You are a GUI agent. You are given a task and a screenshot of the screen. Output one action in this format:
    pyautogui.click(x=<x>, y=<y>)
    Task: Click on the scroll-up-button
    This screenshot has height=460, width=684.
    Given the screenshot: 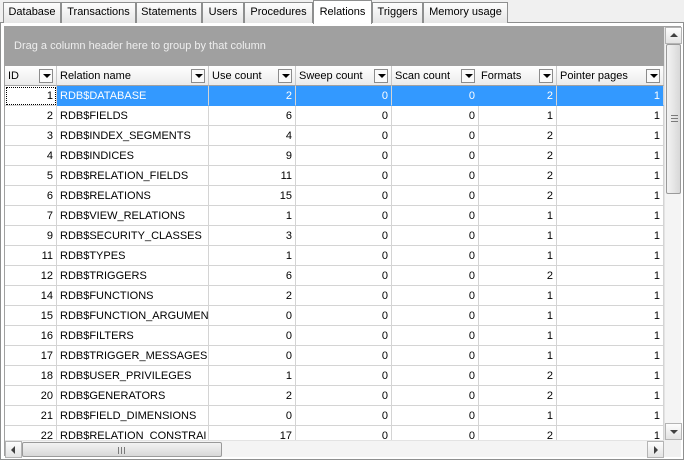 What is the action you would take?
    pyautogui.click(x=673, y=35)
    